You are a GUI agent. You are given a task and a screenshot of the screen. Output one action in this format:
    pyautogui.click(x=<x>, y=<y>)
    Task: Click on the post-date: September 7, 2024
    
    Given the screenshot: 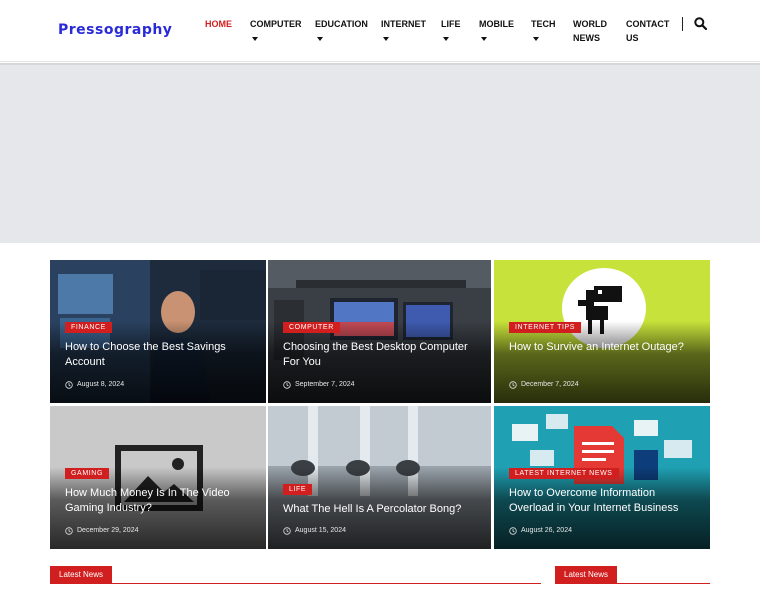 What is the action you would take?
    pyautogui.click(x=319, y=384)
    